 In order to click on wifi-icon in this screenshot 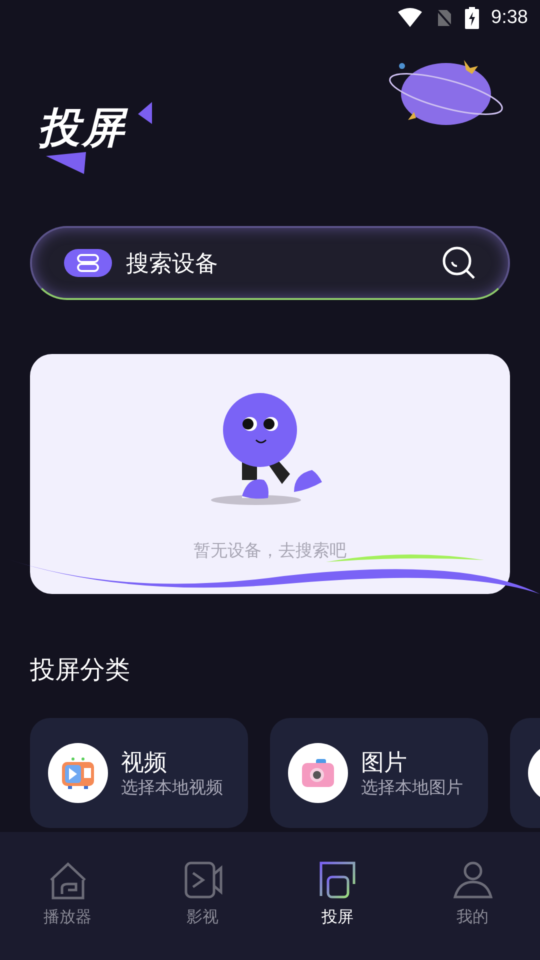, I will do `click(410, 18)`.